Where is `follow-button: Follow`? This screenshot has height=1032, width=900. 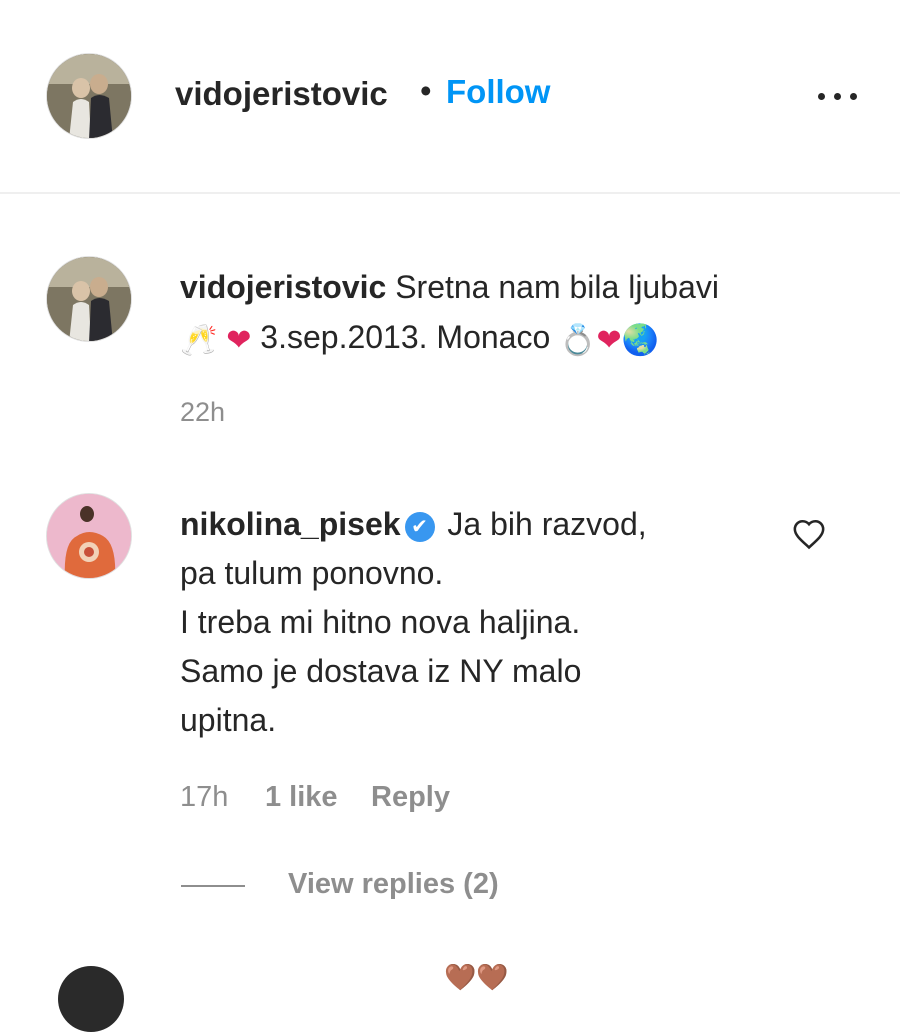 follow-button: Follow is located at coordinates (498, 92).